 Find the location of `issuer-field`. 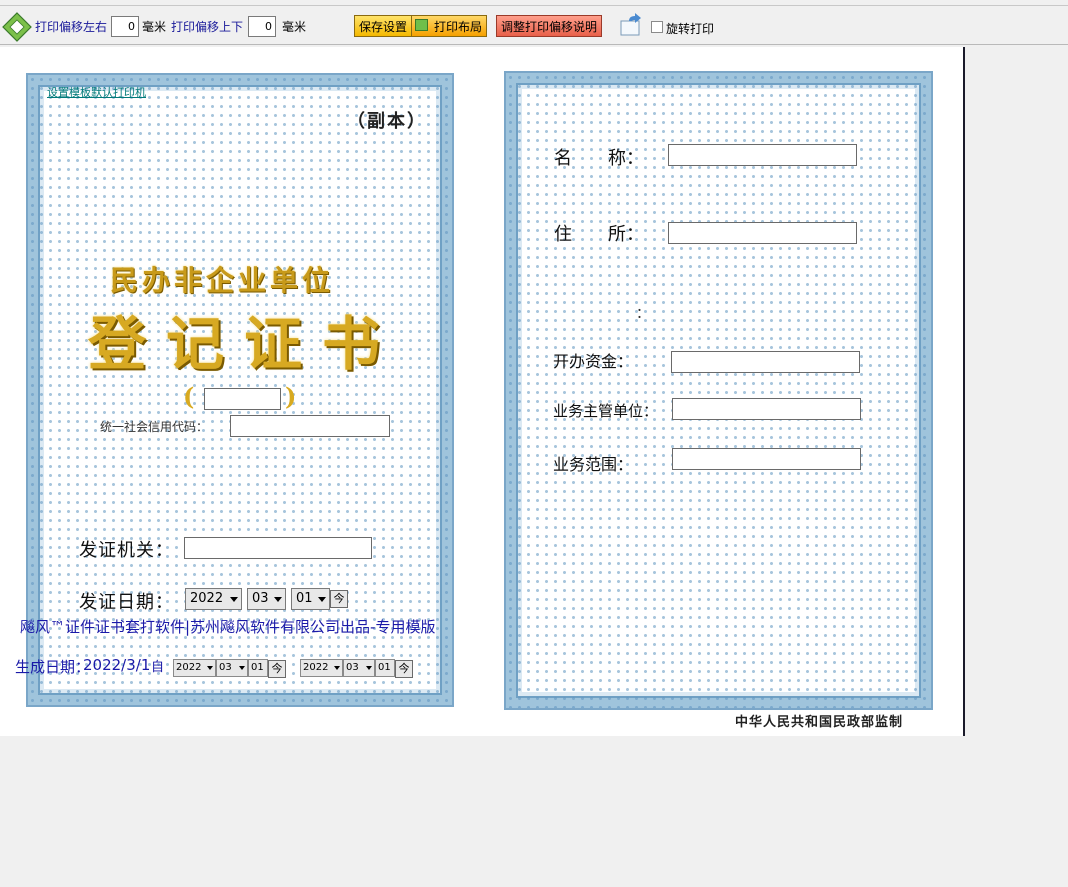

issuer-field is located at coordinates (278, 548).